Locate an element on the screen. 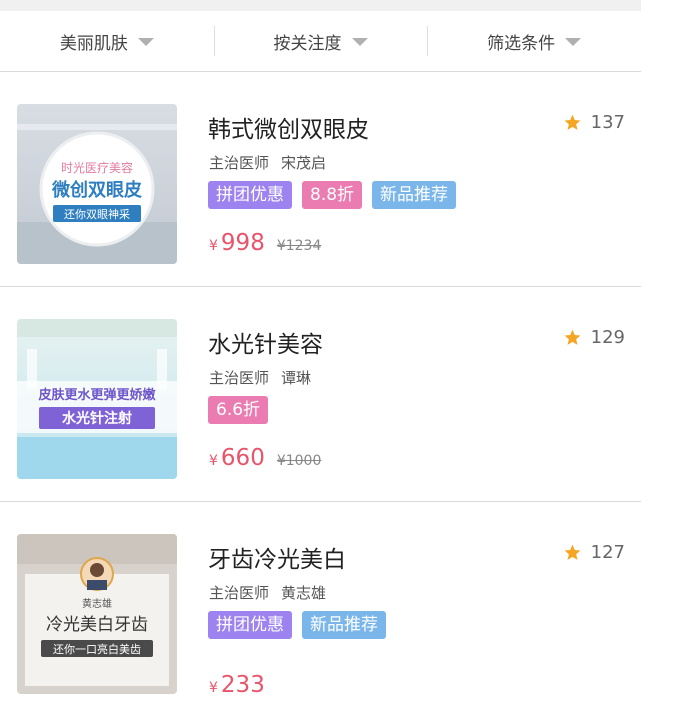 The image size is (676, 716). thumb-text: 皮肤更水更弹更娇嫩 is located at coordinates (96, 395).